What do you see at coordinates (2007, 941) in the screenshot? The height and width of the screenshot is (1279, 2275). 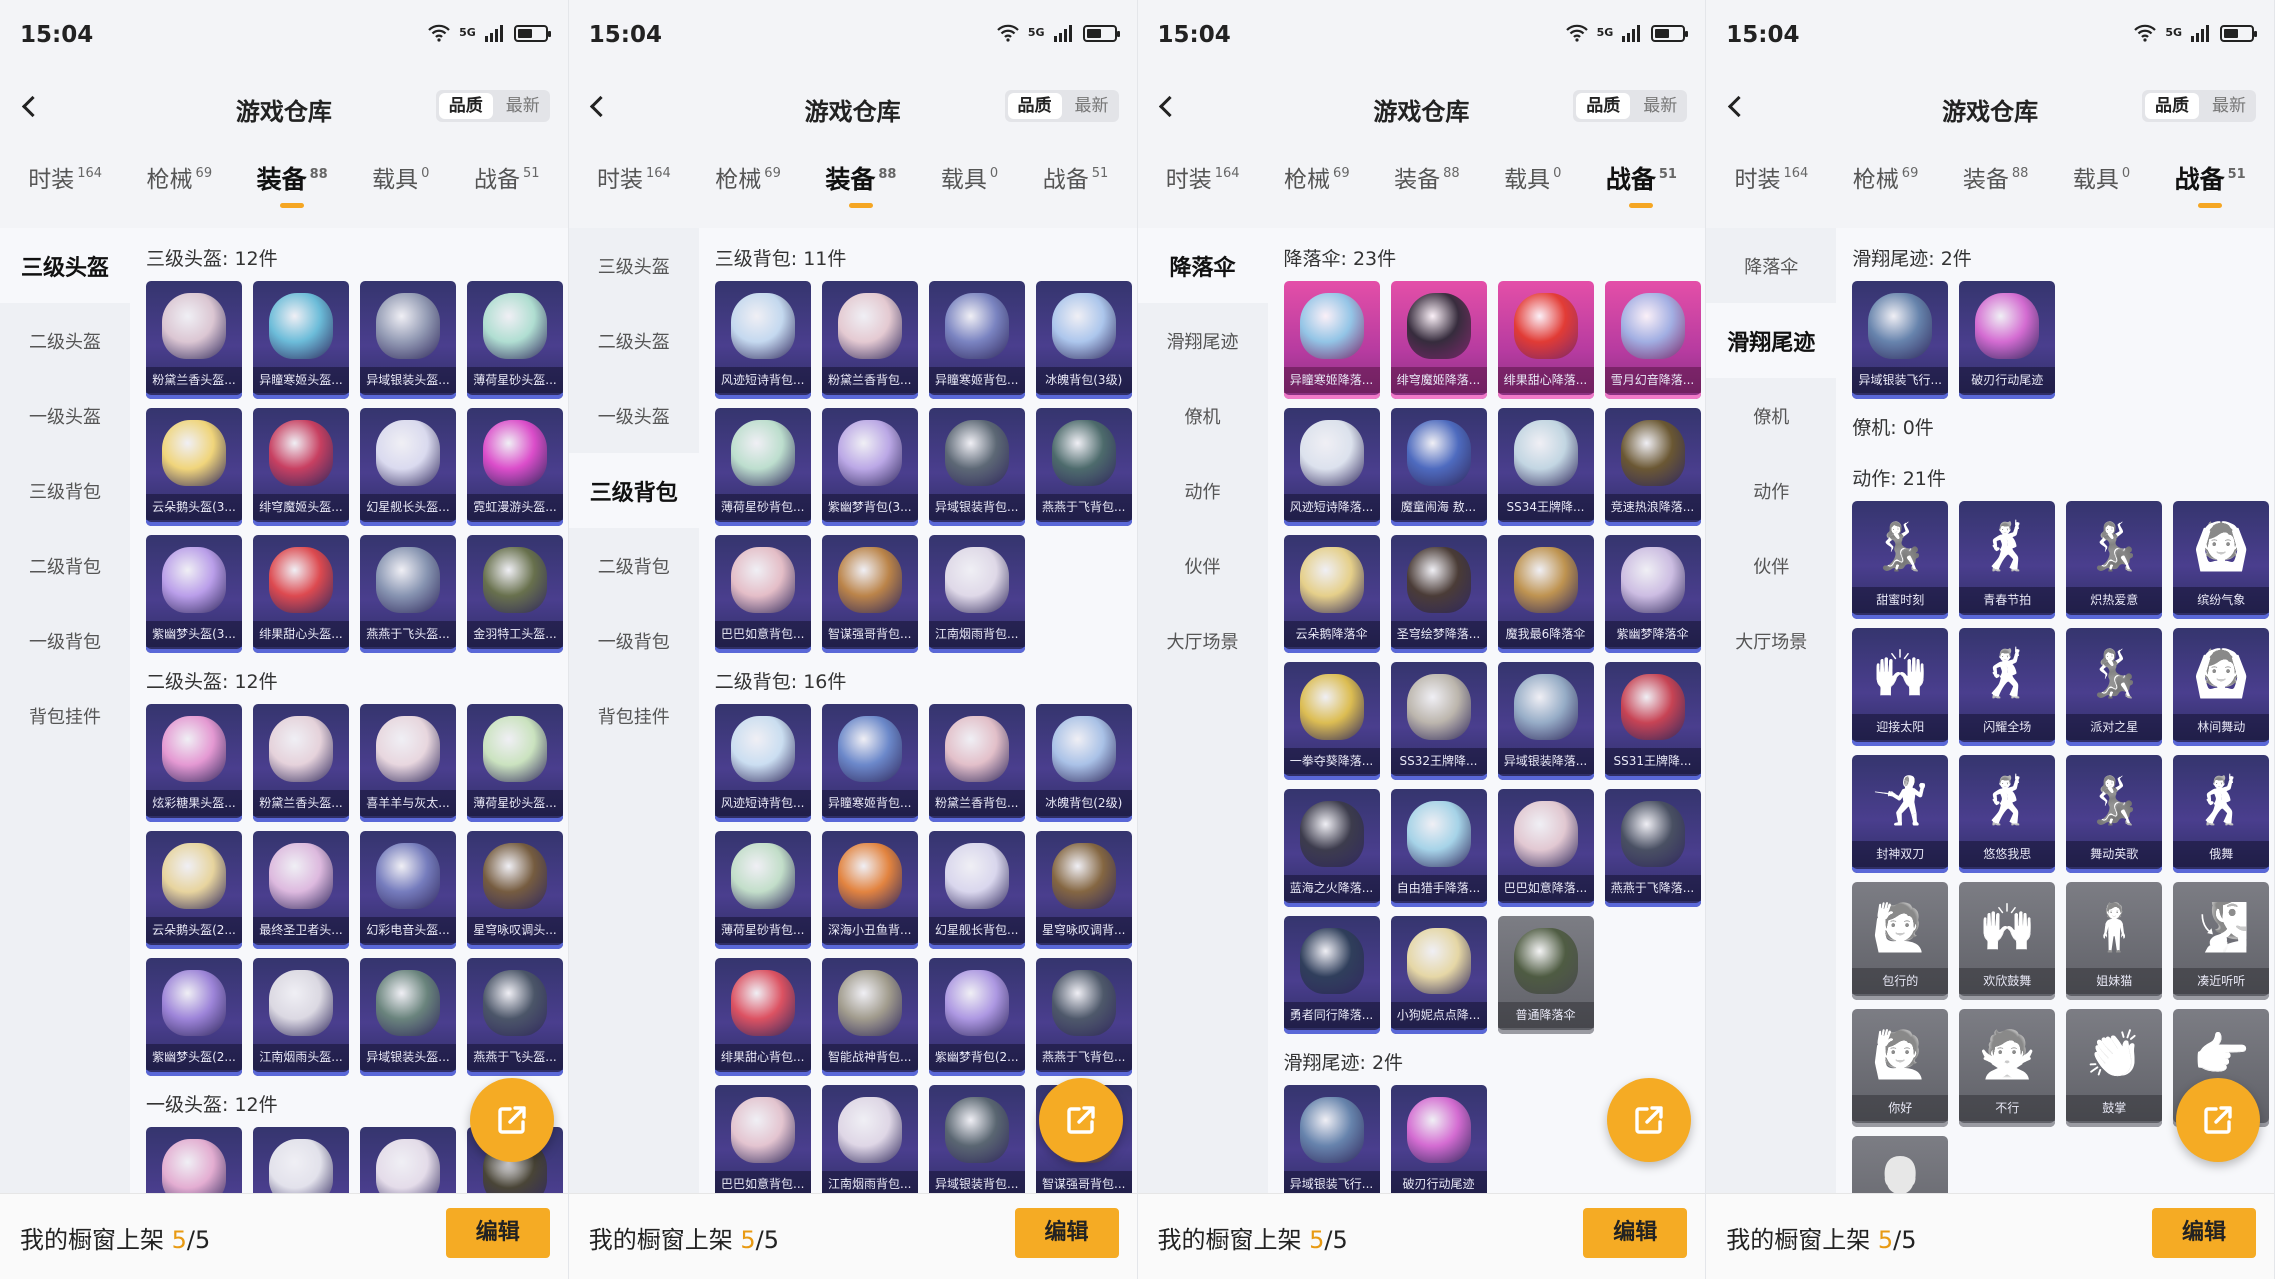 I see `item-card: 🙌 欢欣鼓舞` at bounding box center [2007, 941].